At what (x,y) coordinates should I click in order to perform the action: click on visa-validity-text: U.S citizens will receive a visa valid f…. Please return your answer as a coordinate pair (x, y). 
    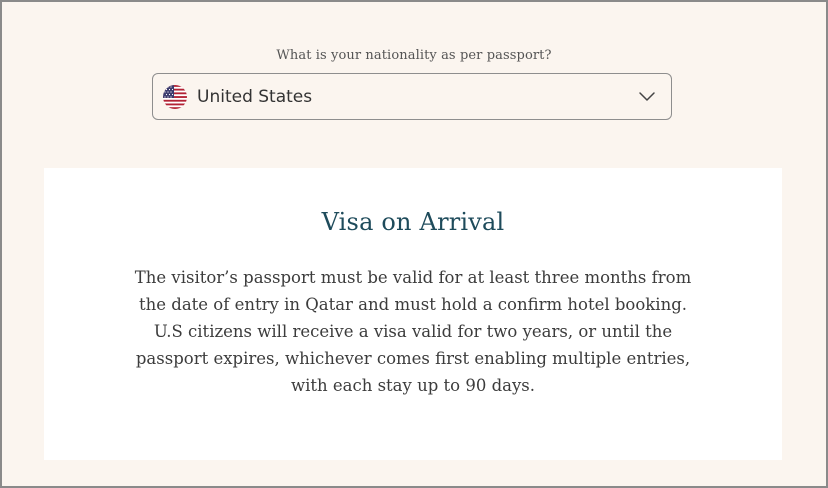
    Looking at the image, I should click on (413, 358).